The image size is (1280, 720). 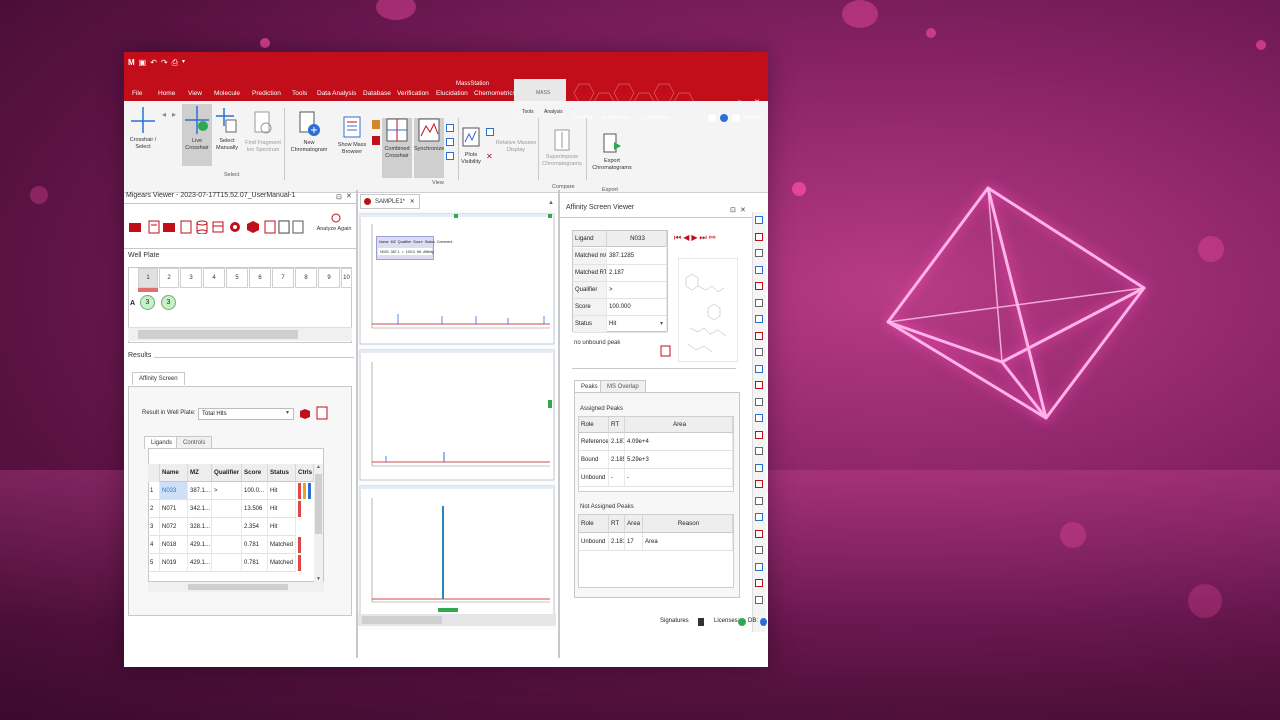 I want to click on relative-masses-button: Relative Masses Display, so click(x=516, y=147).